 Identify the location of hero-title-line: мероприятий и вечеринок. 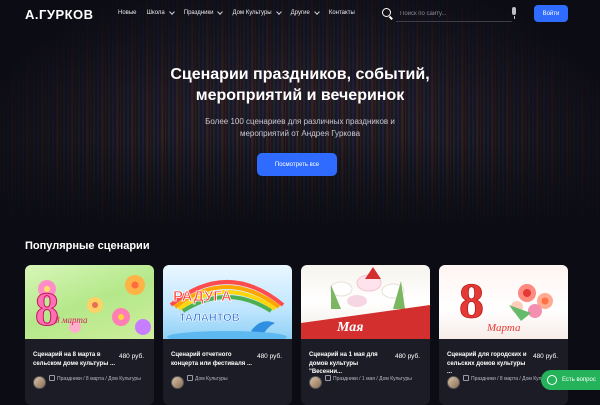
(300, 95).